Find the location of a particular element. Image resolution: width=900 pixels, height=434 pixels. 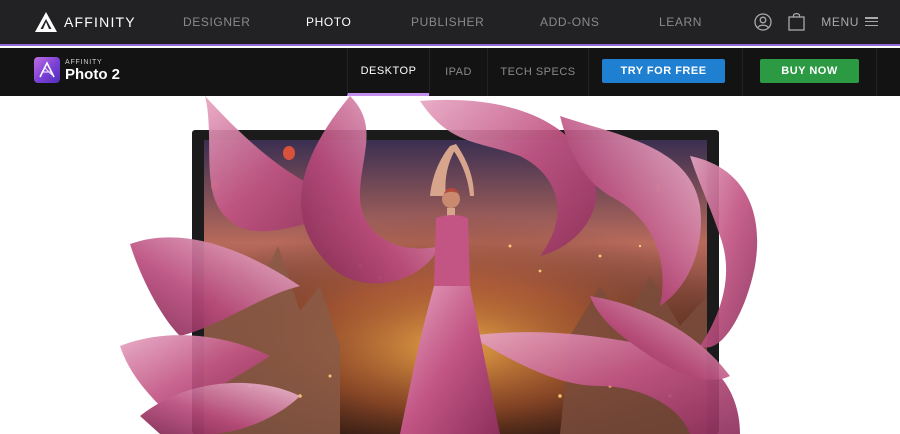

cart-icon is located at coordinates (796, 21).